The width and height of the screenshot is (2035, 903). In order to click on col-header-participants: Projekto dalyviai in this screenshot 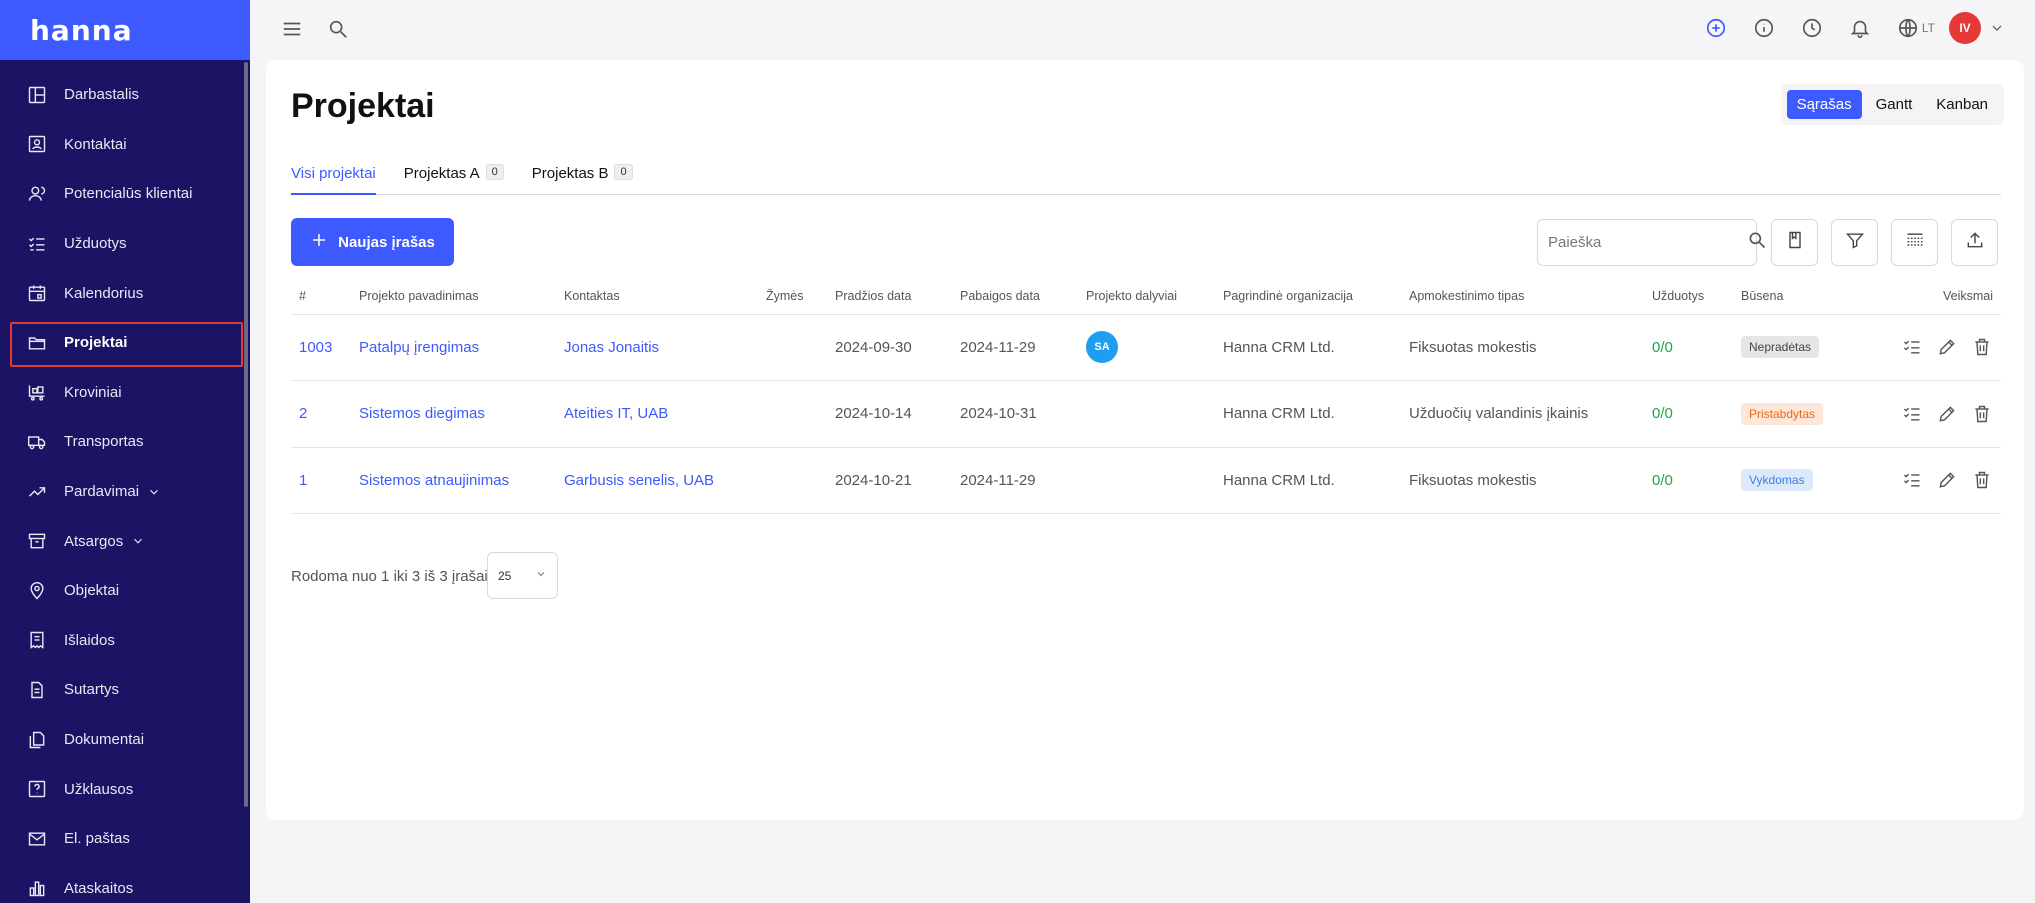, I will do `click(1146, 296)`.